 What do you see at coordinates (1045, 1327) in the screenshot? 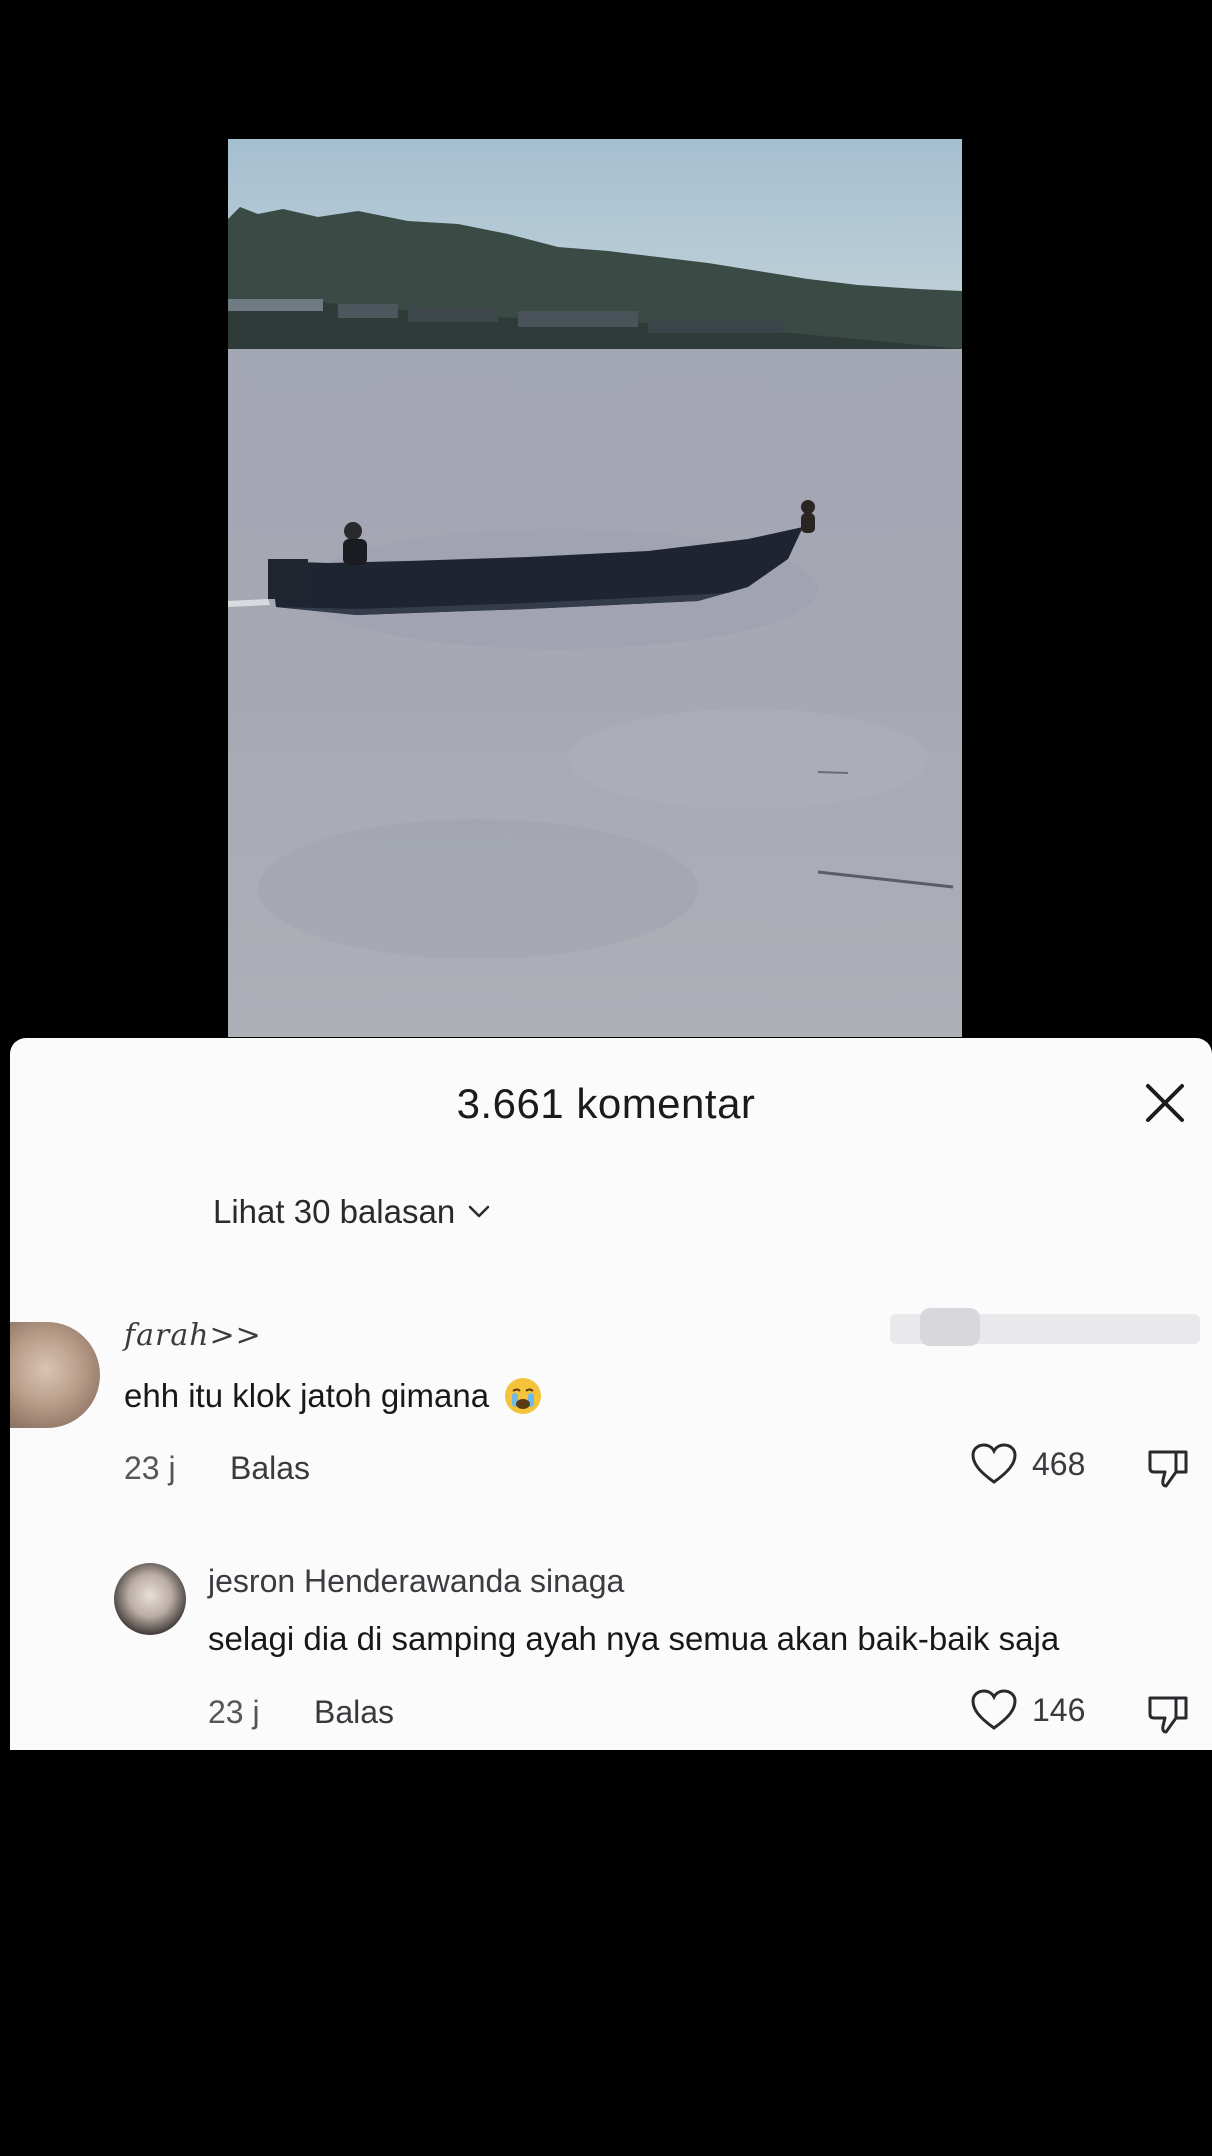
I see `watermark-logo` at bounding box center [1045, 1327].